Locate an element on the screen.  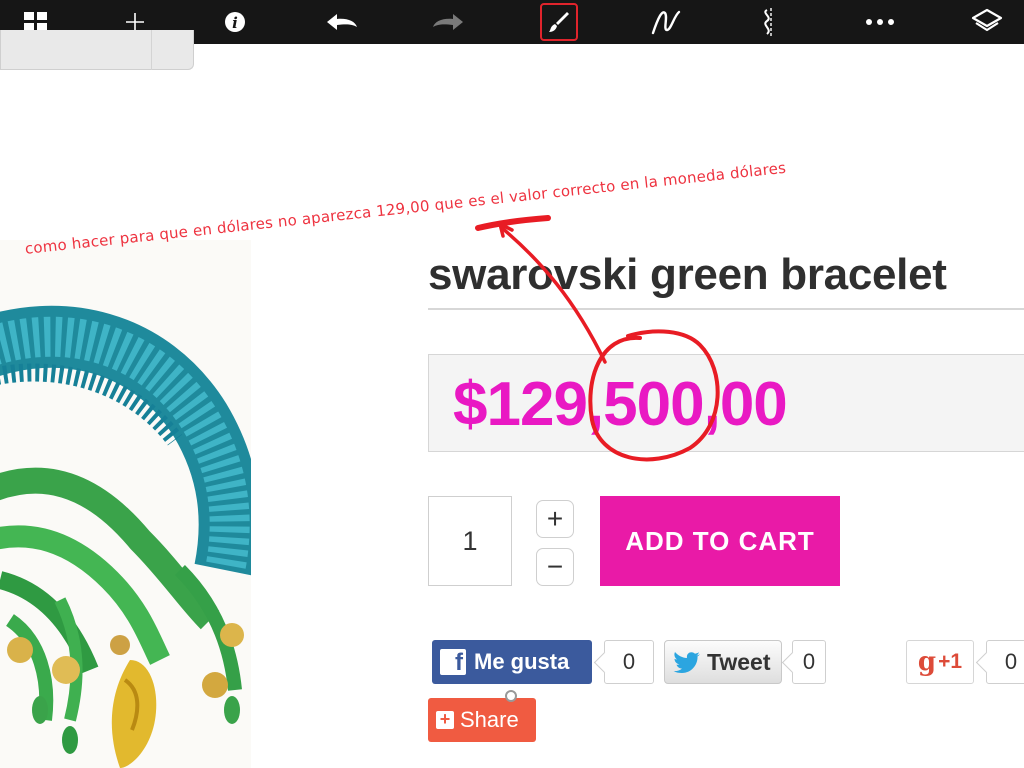
tweet-button: Tweet is located at coordinates (723, 662).